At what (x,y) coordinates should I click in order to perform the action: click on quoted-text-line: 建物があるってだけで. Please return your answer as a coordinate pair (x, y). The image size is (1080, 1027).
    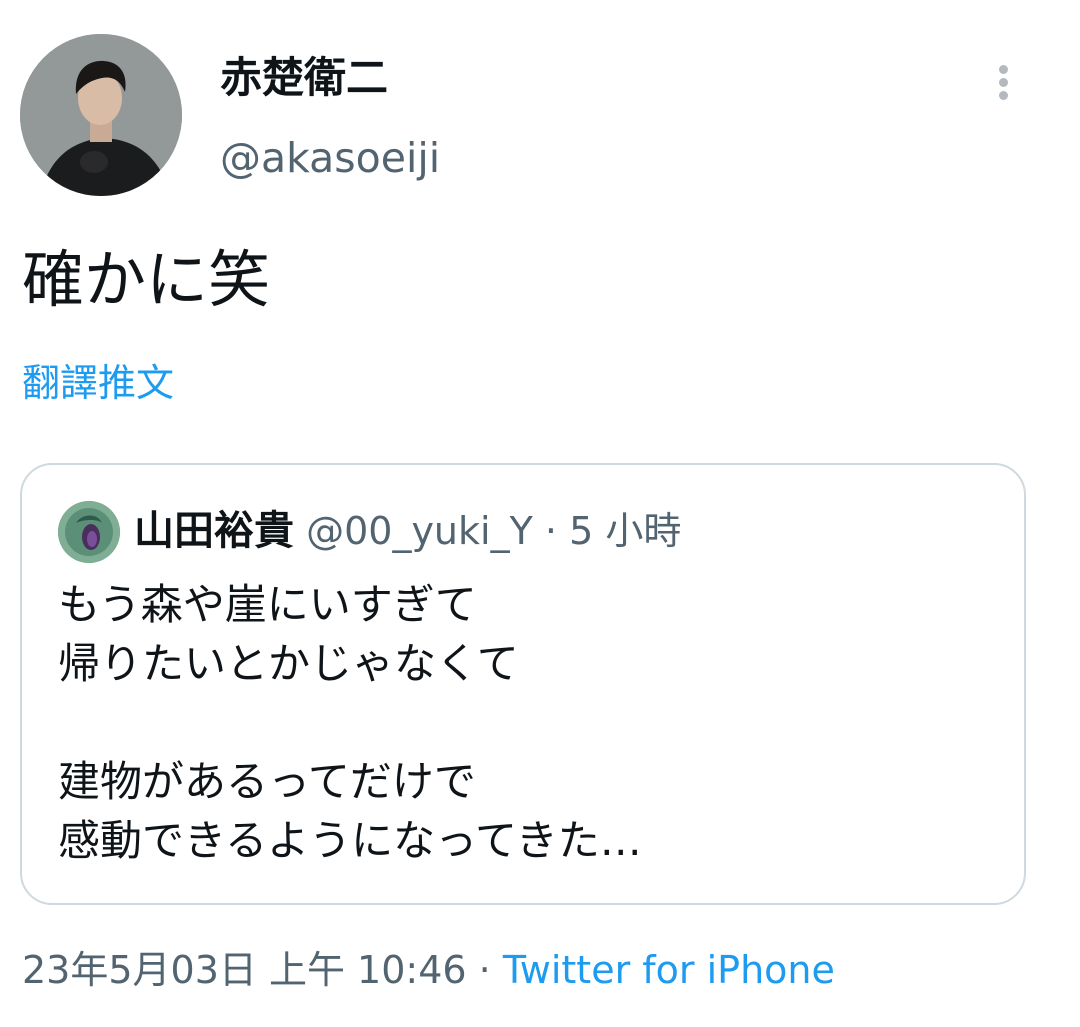
    Looking at the image, I should click on (267, 781).